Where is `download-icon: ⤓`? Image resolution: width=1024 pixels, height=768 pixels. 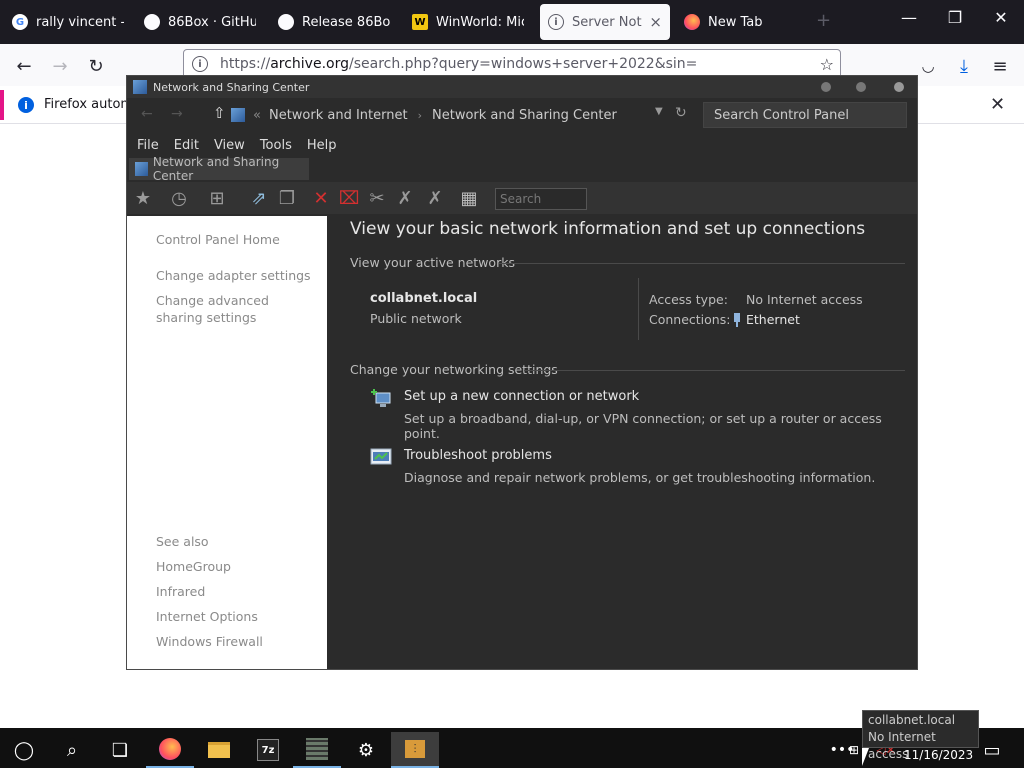 download-icon: ⤓ is located at coordinates (964, 66).